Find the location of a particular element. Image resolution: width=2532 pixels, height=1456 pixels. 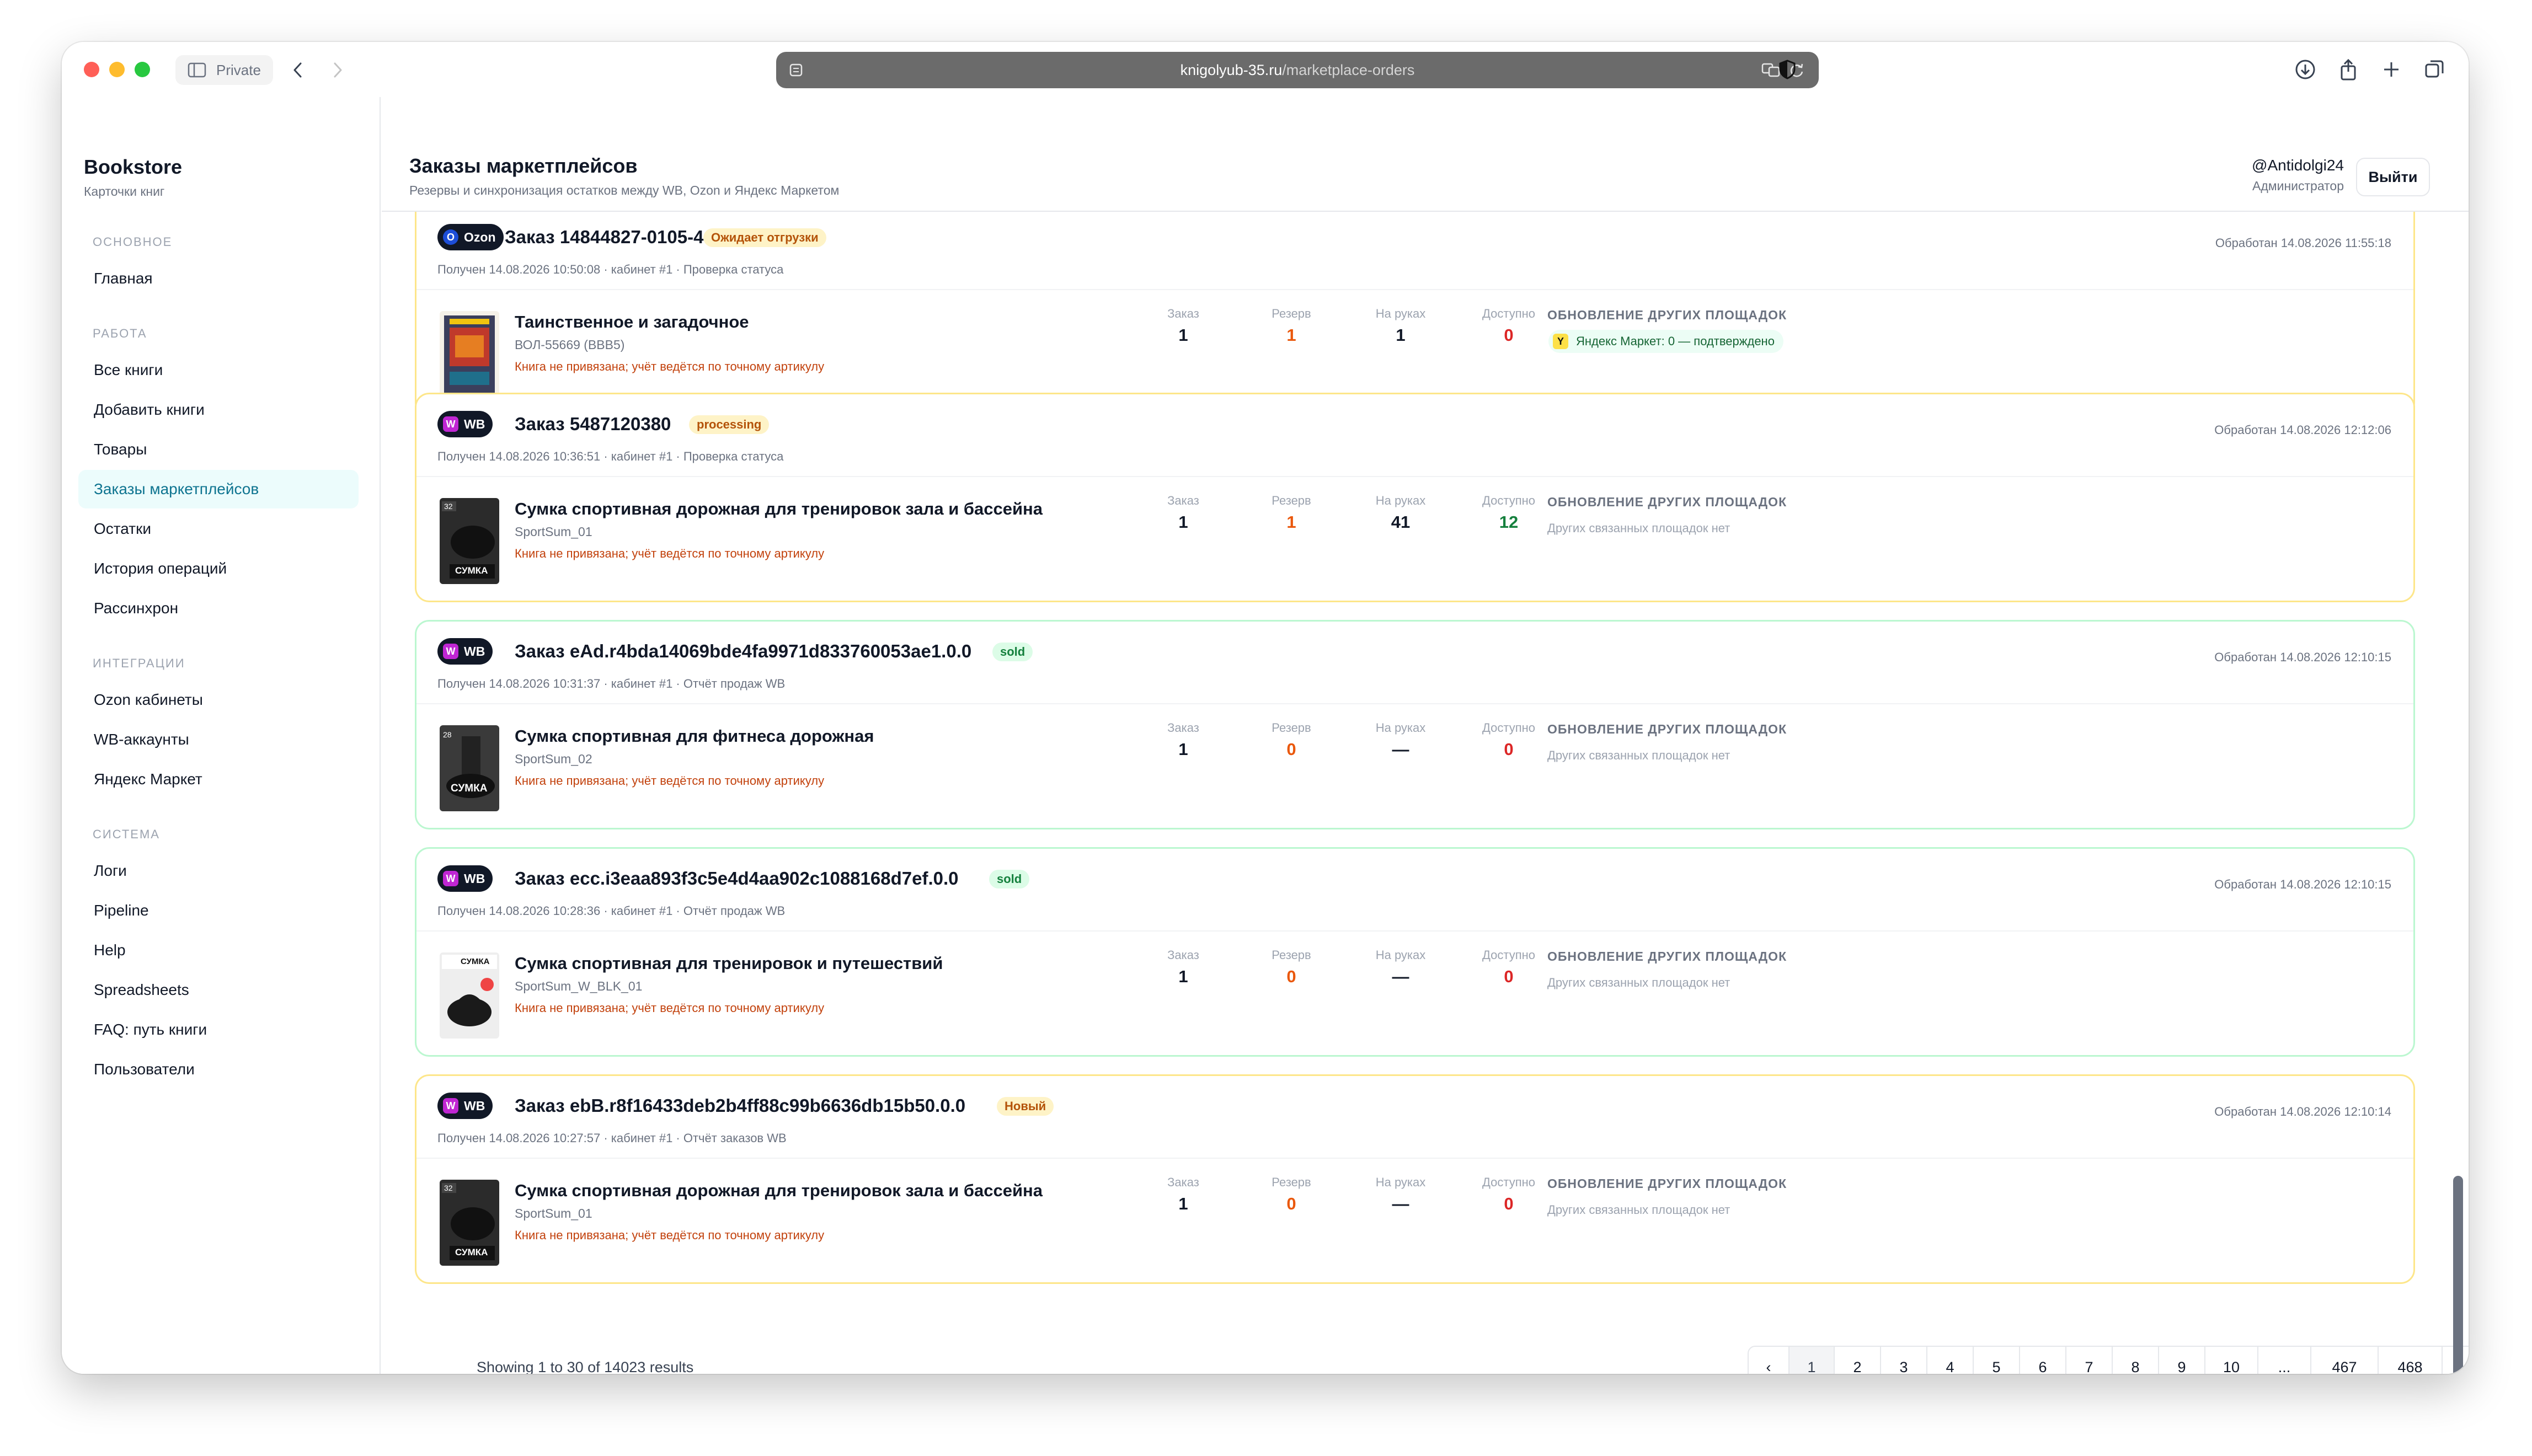

minimize-window-button is located at coordinates (117, 69).